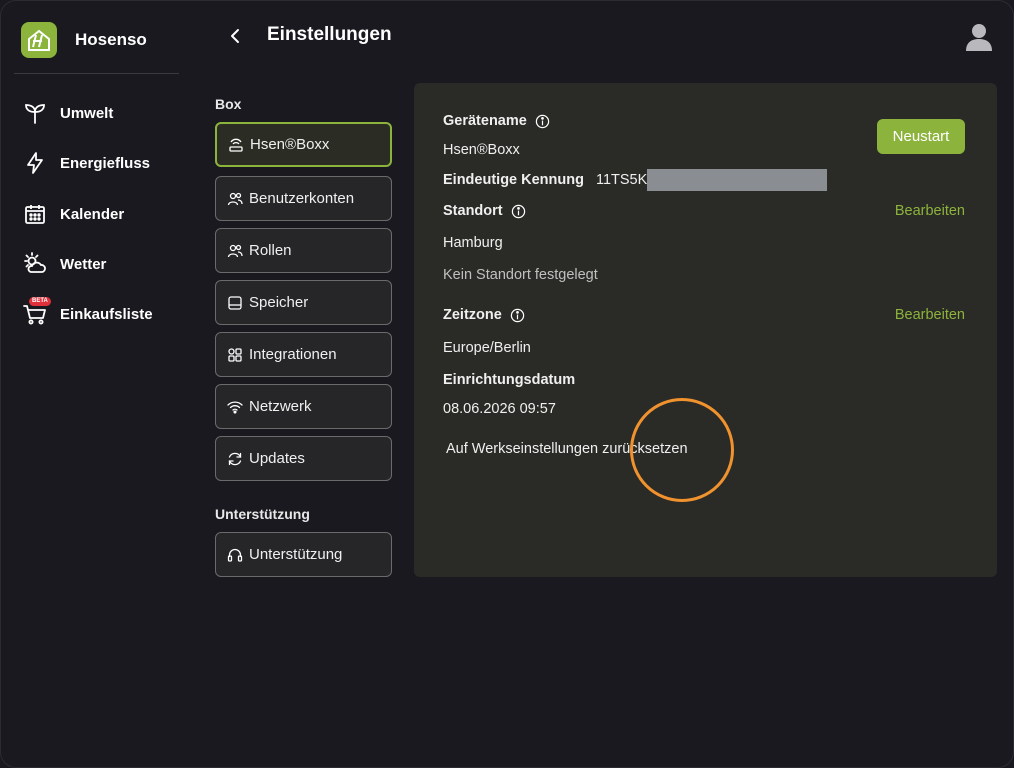 This screenshot has height=768, width=1014. Describe the element at coordinates (40, 301) in the screenshot. I see `beta-badge: BETA` at that location.